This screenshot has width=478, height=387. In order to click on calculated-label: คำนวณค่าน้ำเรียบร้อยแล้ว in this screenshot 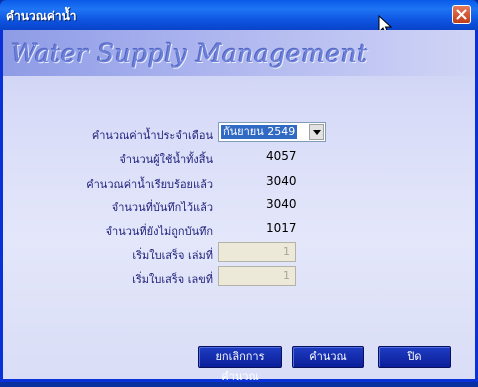, I will do `click(149, 184)`.